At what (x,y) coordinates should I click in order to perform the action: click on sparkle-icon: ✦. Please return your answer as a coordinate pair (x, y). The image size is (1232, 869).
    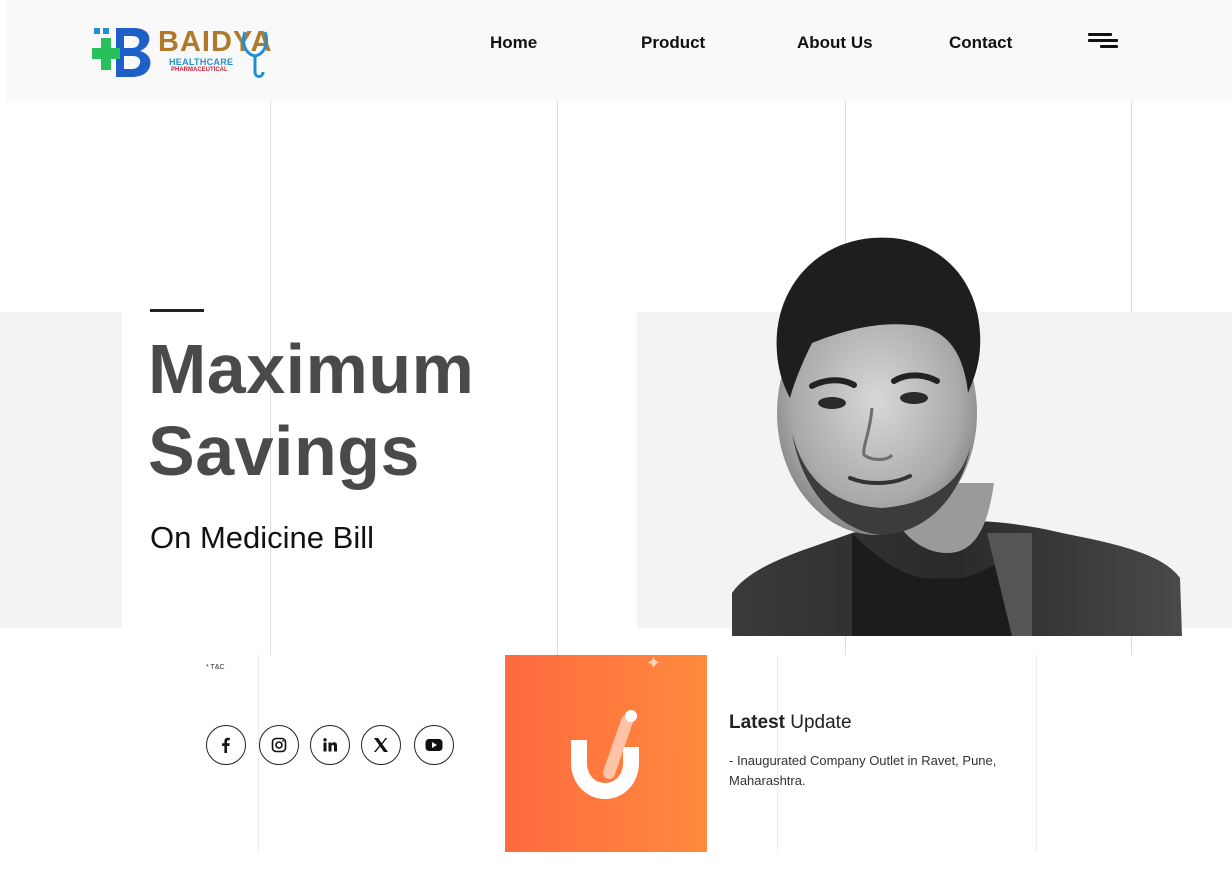
    Looking at the image, I should click on (654, 663).